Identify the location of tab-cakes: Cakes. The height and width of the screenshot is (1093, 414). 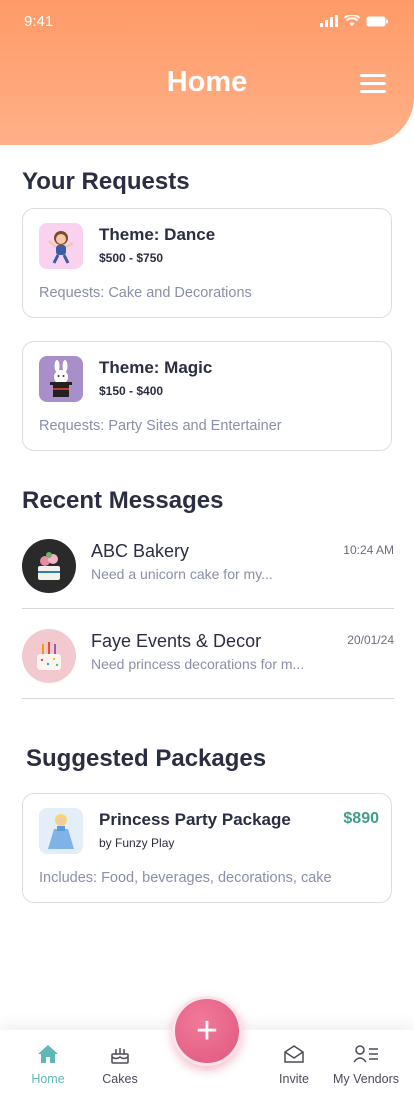
(120, 1064).